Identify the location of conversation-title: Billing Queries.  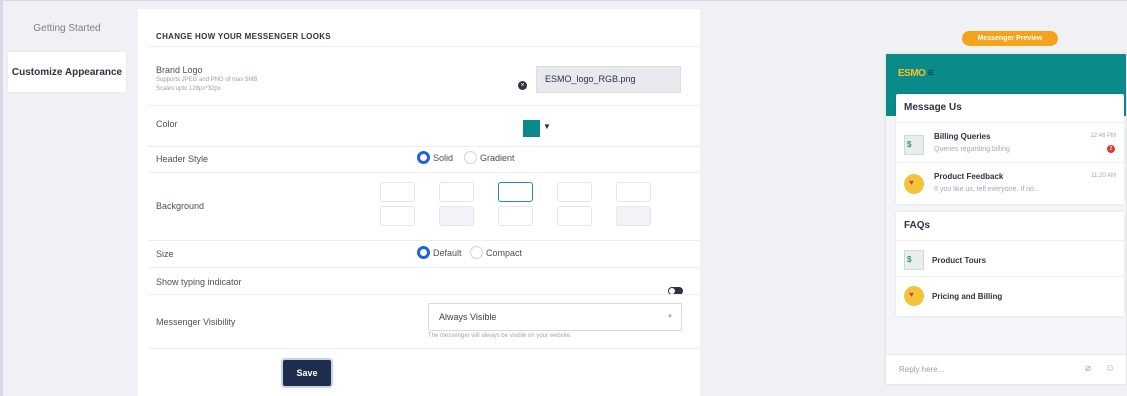
(962, 136).